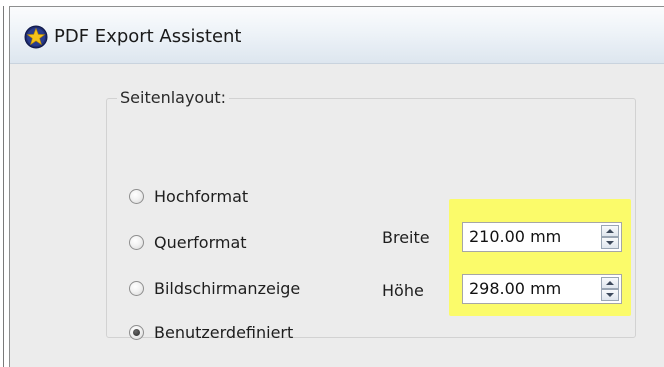 The width and height of the screenshot is (664, 367). I want to click on page-layout-group-label: Seitenlayout:, so click(173, 98).